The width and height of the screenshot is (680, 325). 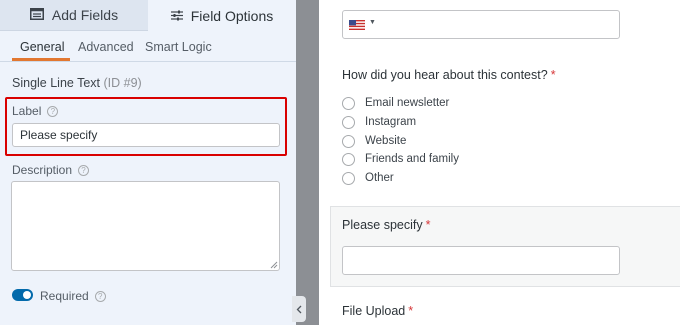 What do you see at coordinates (42, 47) in the screenshot?
I see `subtab-general: General` at bounding box center [42, 47].